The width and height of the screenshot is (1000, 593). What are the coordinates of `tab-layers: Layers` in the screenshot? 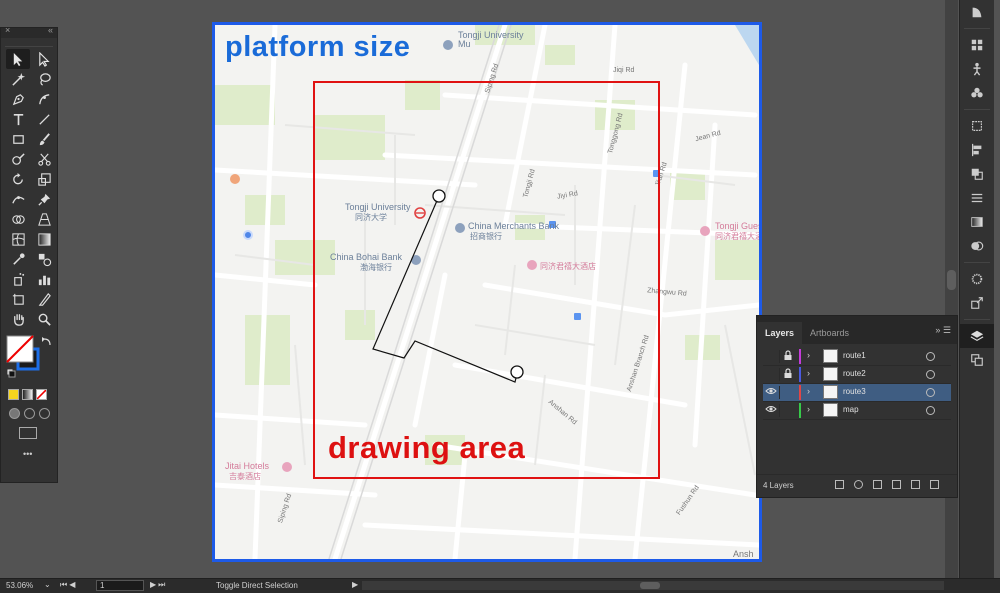 It's located at (780, 333).